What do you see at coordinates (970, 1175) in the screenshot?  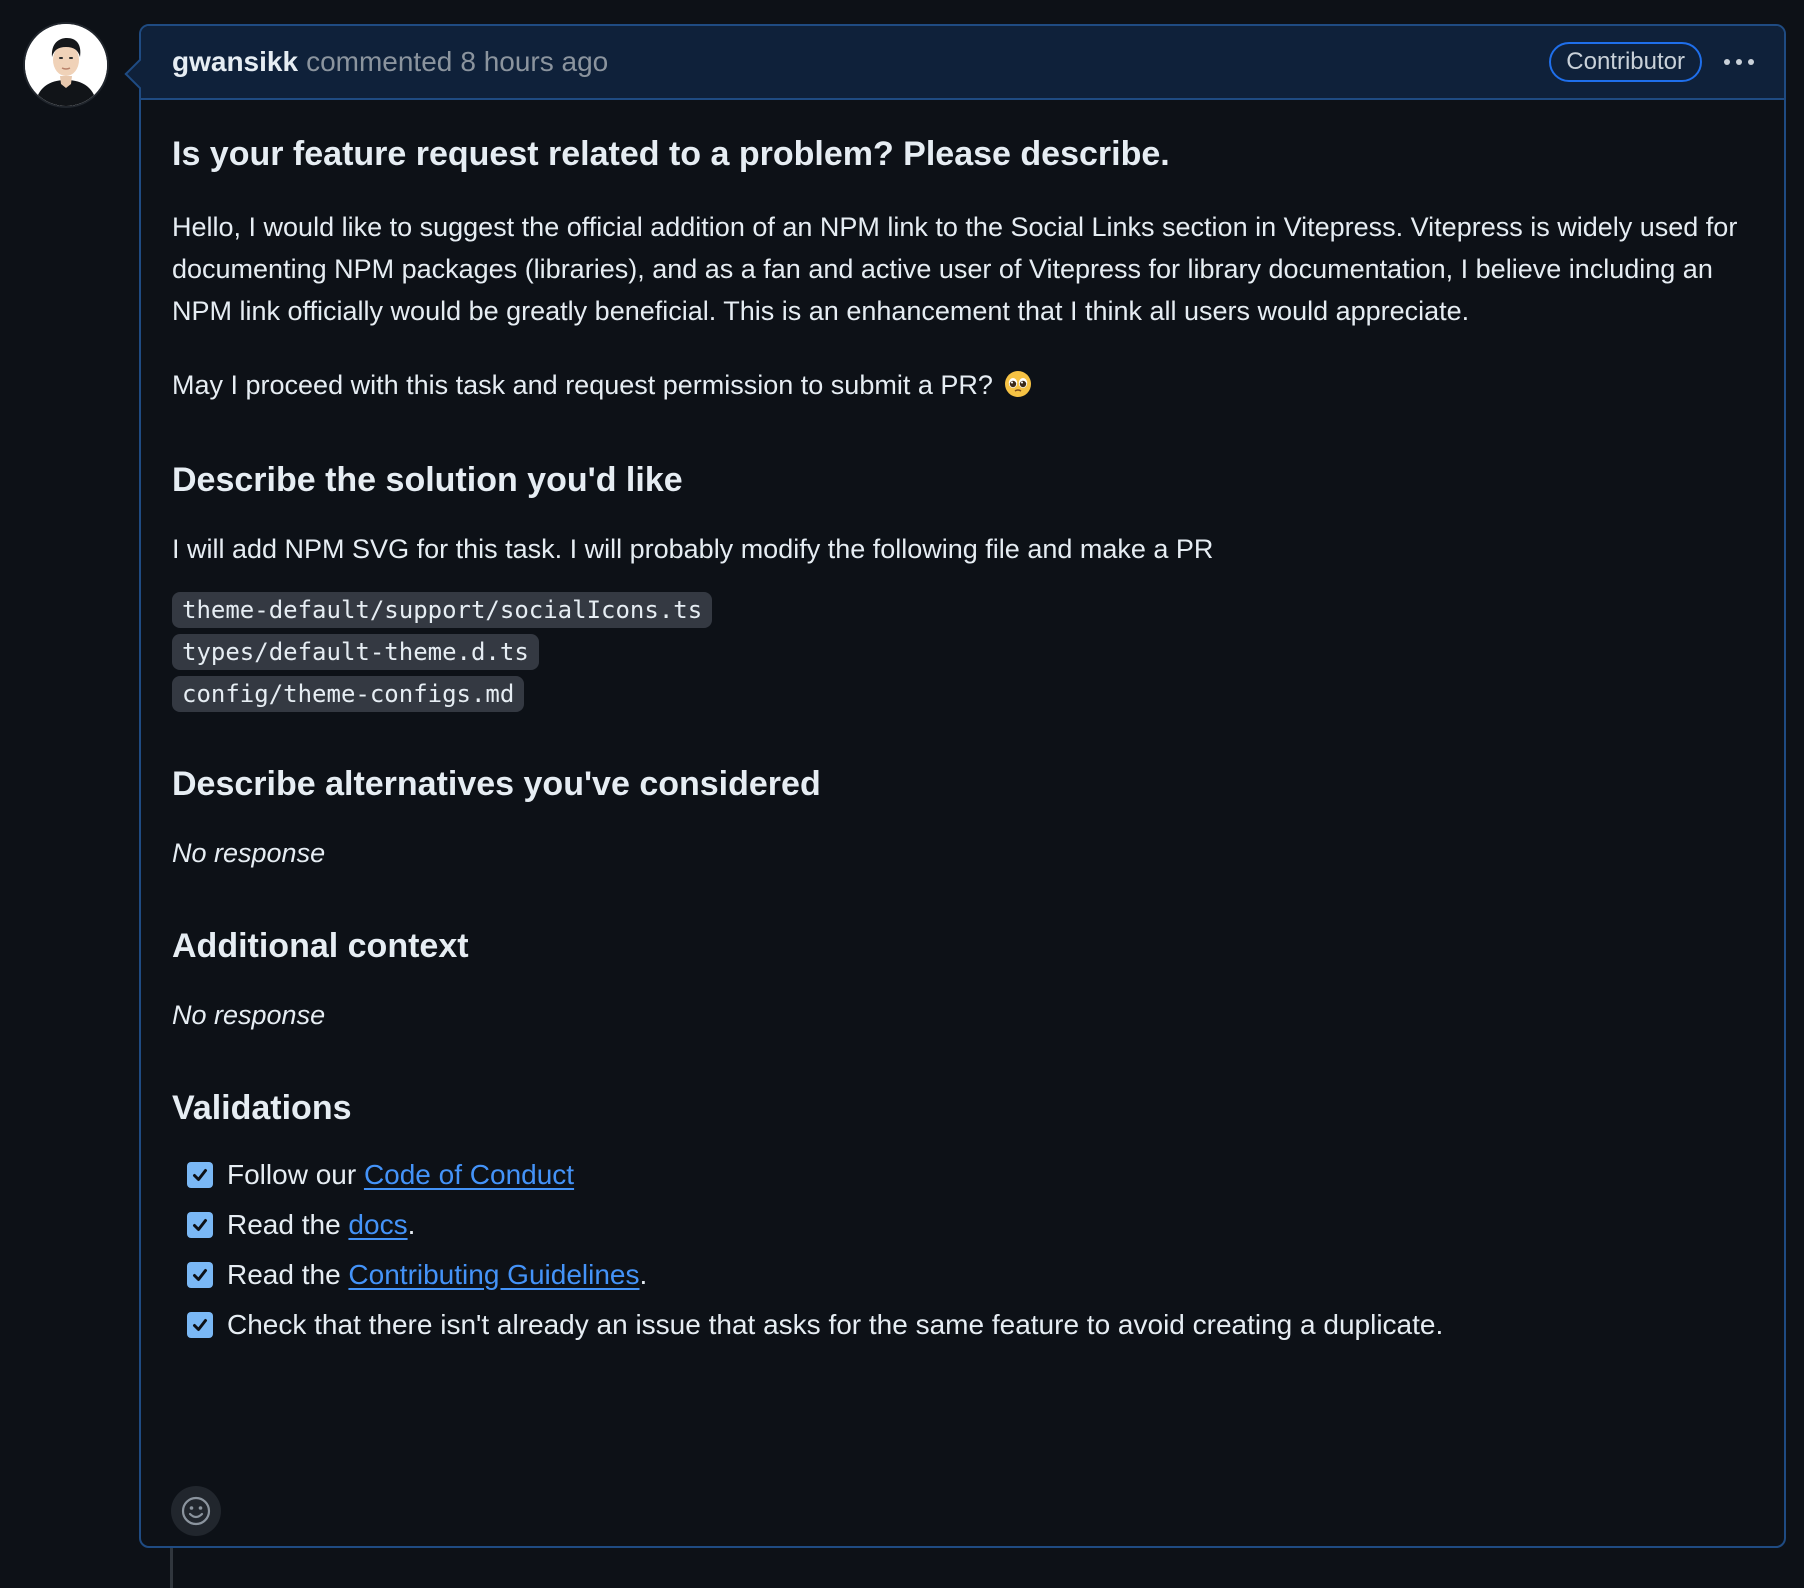 I see `task-item: Follow our Code of Conduct` at bounding box center [970, 1175].